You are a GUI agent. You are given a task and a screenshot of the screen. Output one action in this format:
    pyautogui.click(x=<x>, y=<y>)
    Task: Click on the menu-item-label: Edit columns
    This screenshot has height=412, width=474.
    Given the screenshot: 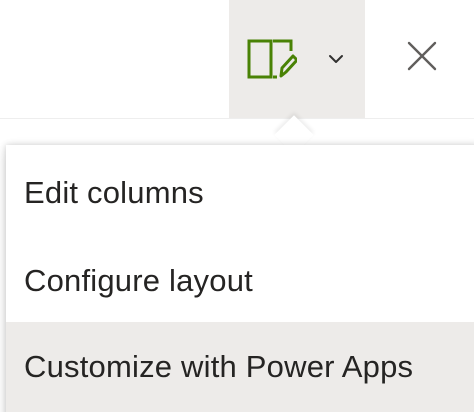 What is the action you would take?
    pyautogui.click(x=114, y=192)
    